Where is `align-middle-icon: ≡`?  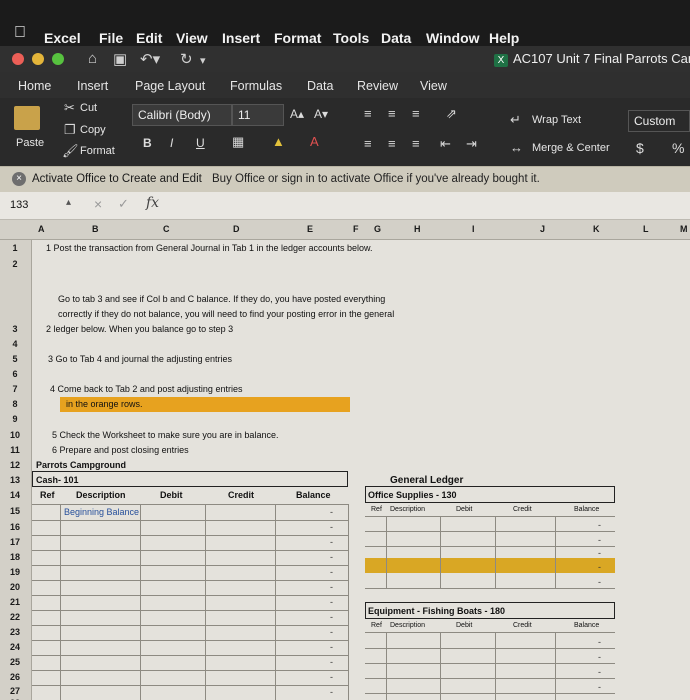
align-middle-icon: ≡ is located at coordinates (392, 113).